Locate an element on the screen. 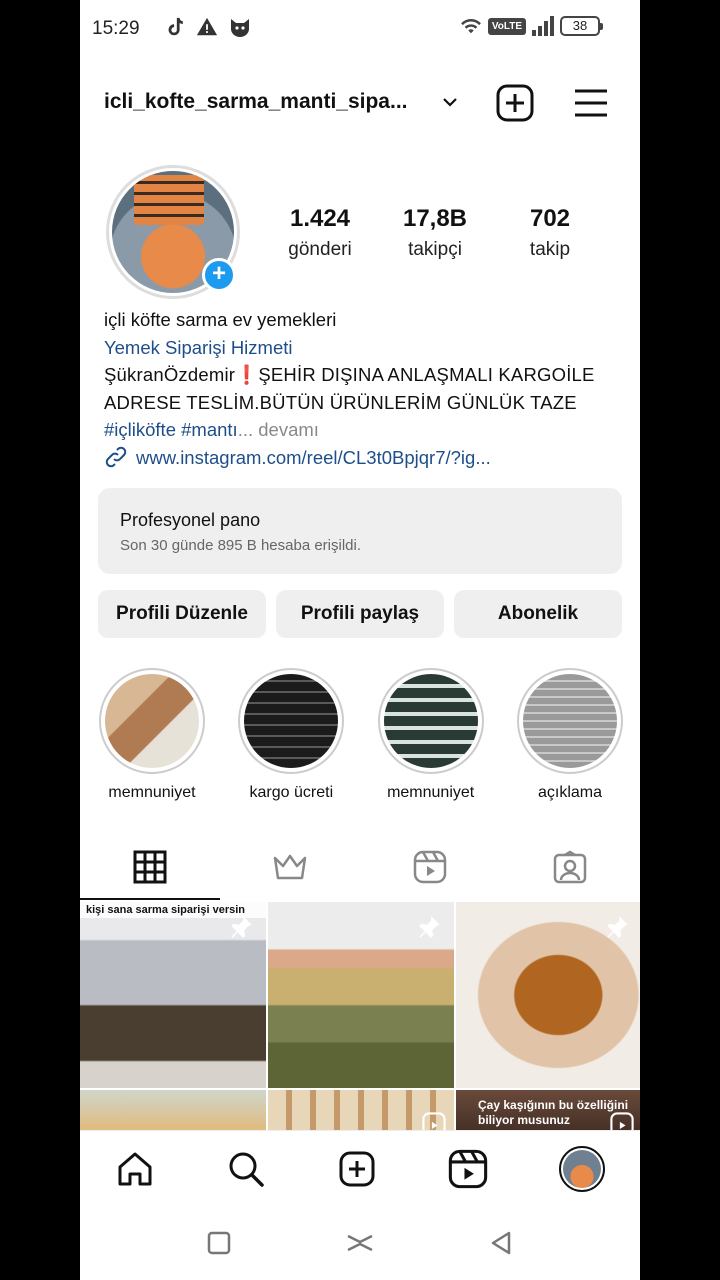 This screenshot has width=720, height=1280. tab-subscriptions is located at coordinates (290, 867).